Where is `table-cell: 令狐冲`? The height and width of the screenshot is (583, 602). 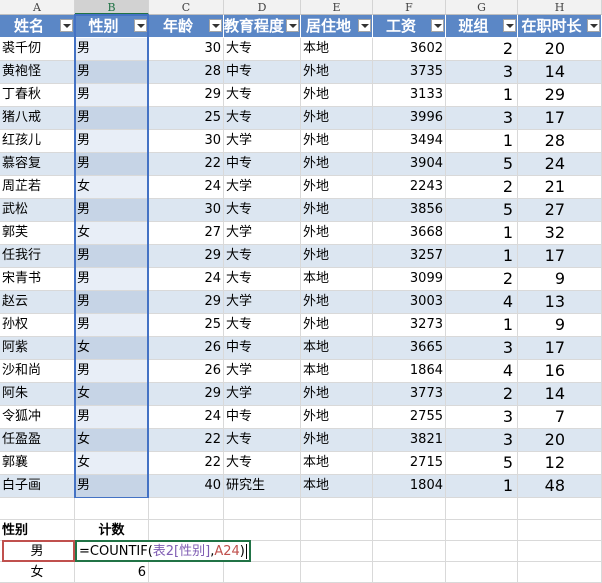
table-cell: 令狐冲 is located at coordinates (37, 417).